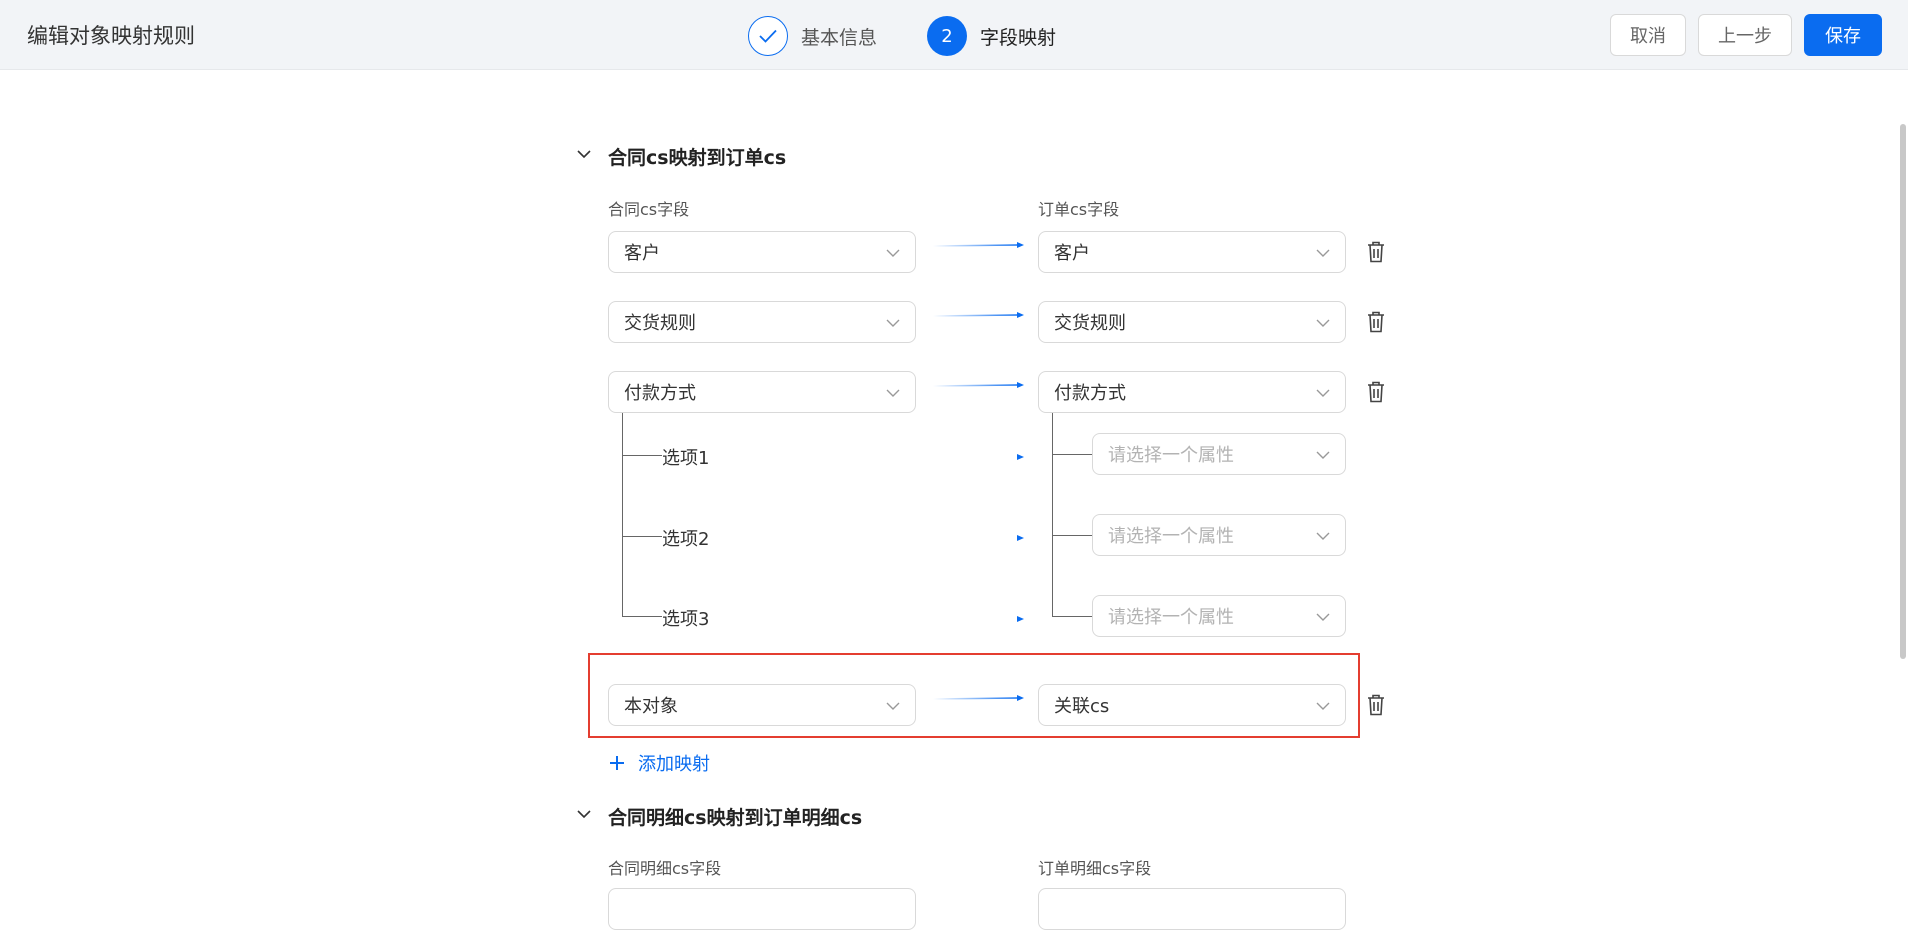 This screenshot has height=930, width=1908. I want to click on target-field-select: 付款方式, so click(1192, 392).